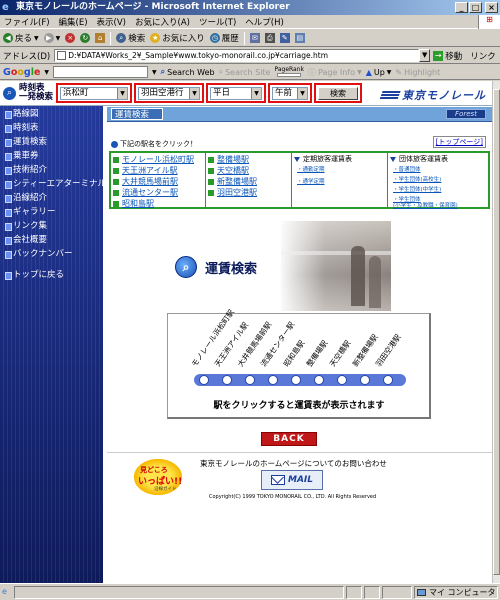 This screenshot has width=500, height=600. What do you see at coordinates (51, 226) in the screenshot?
I see `nav-item-links: リンク集` at bounding box center [51, 226].